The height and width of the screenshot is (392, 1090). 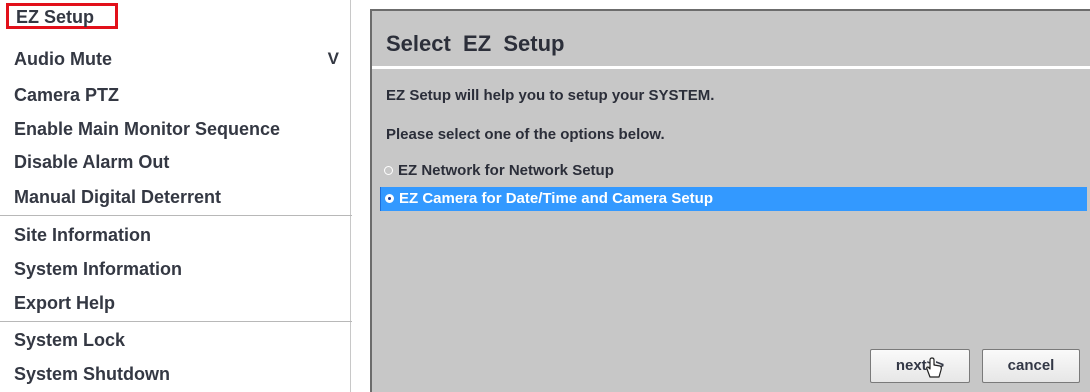 What do you see at coordinates (172, 95) in the screenshot?
I see `menu-item-camera-ptz: Camera PTZ` at bounding box center [172, 95].